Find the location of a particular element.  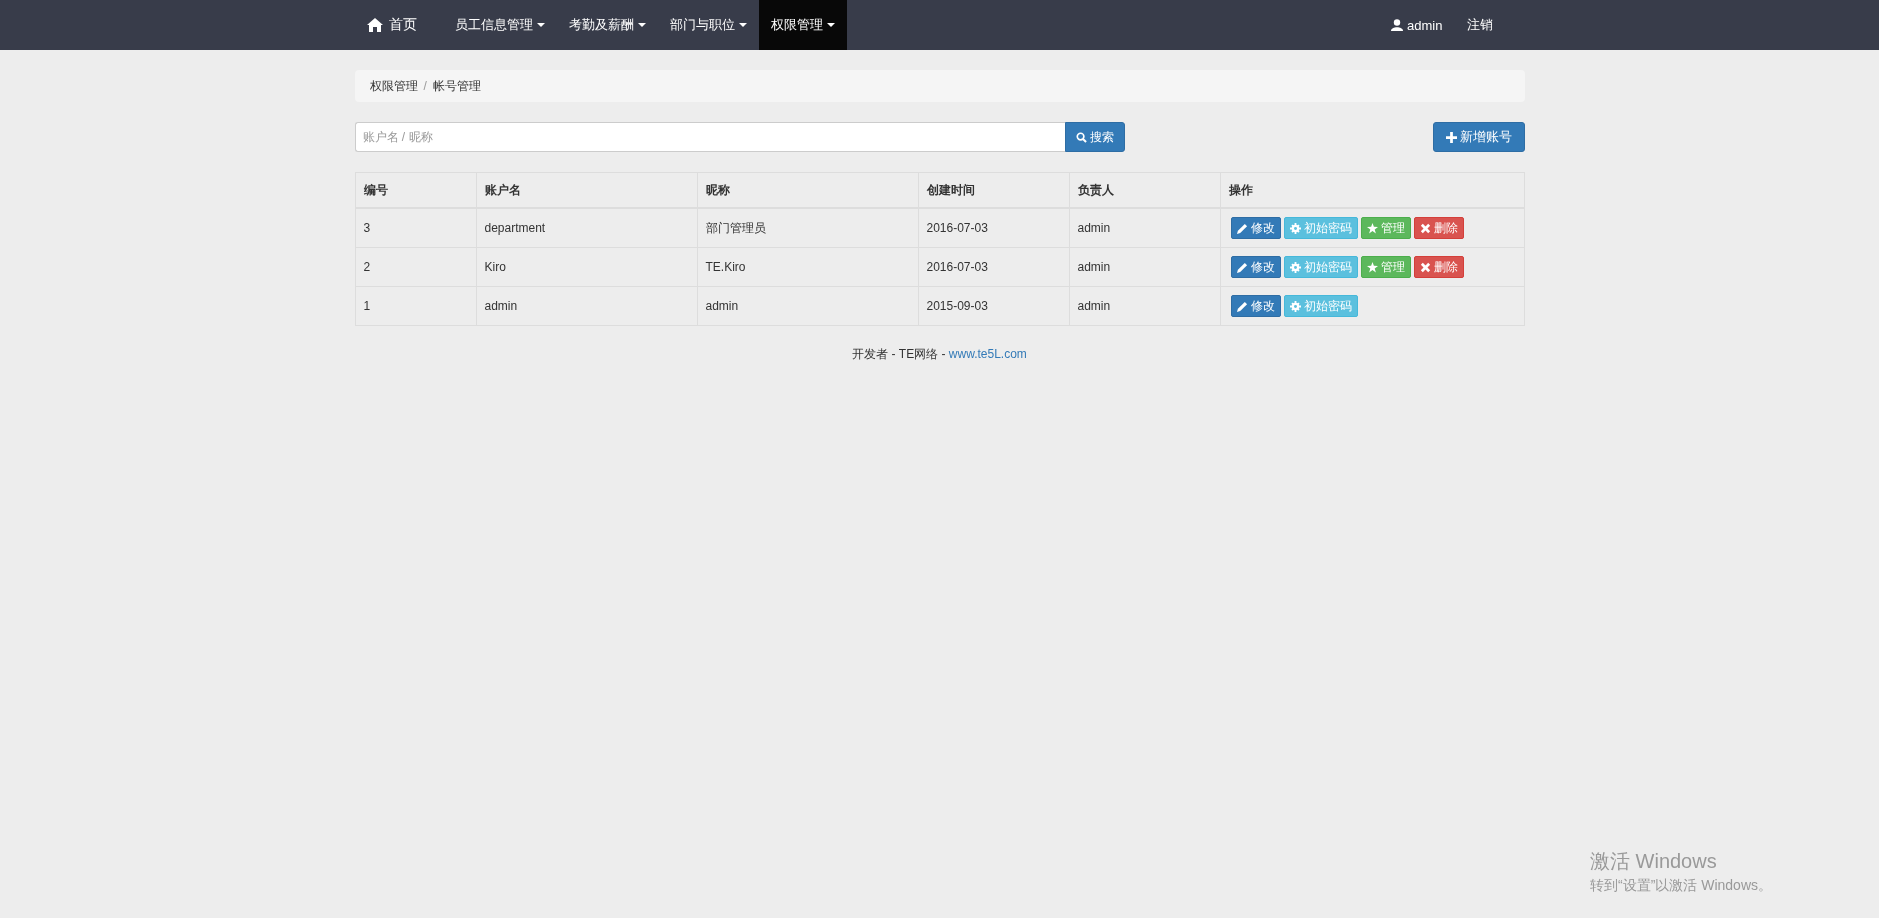

nav-menu-item: 员工信息管理 is located at coordinates (499, 25).